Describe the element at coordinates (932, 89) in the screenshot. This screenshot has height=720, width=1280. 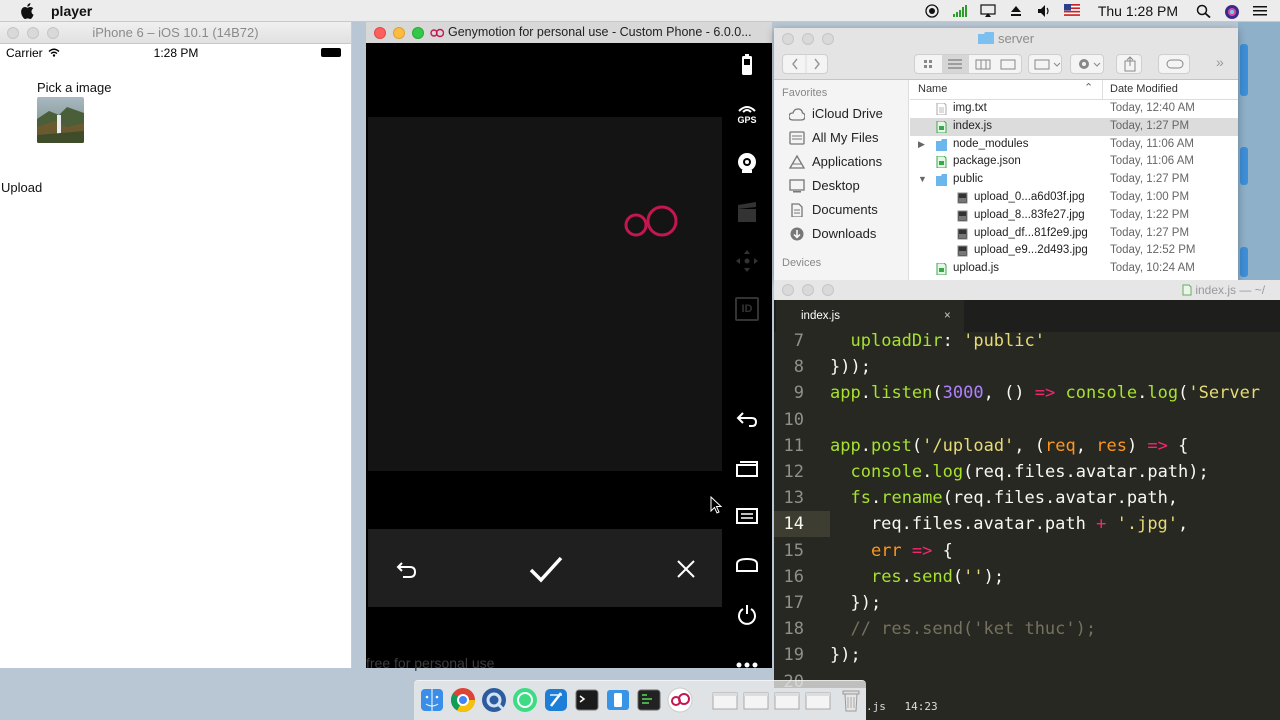
I see `name-column-header: Name` at that location.